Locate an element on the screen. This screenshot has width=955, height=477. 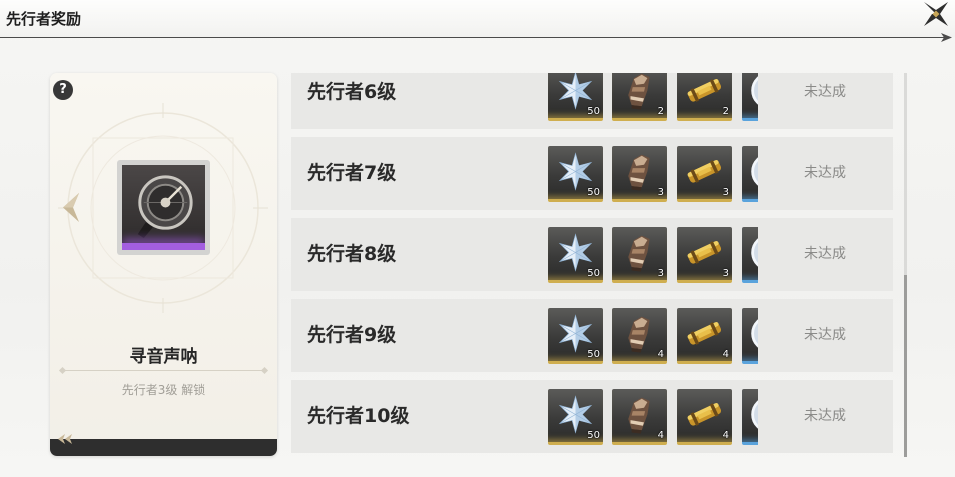
reward-row-level-9: 先行者9级 50 4 4 未达成 is located at coordinates (592, 335).